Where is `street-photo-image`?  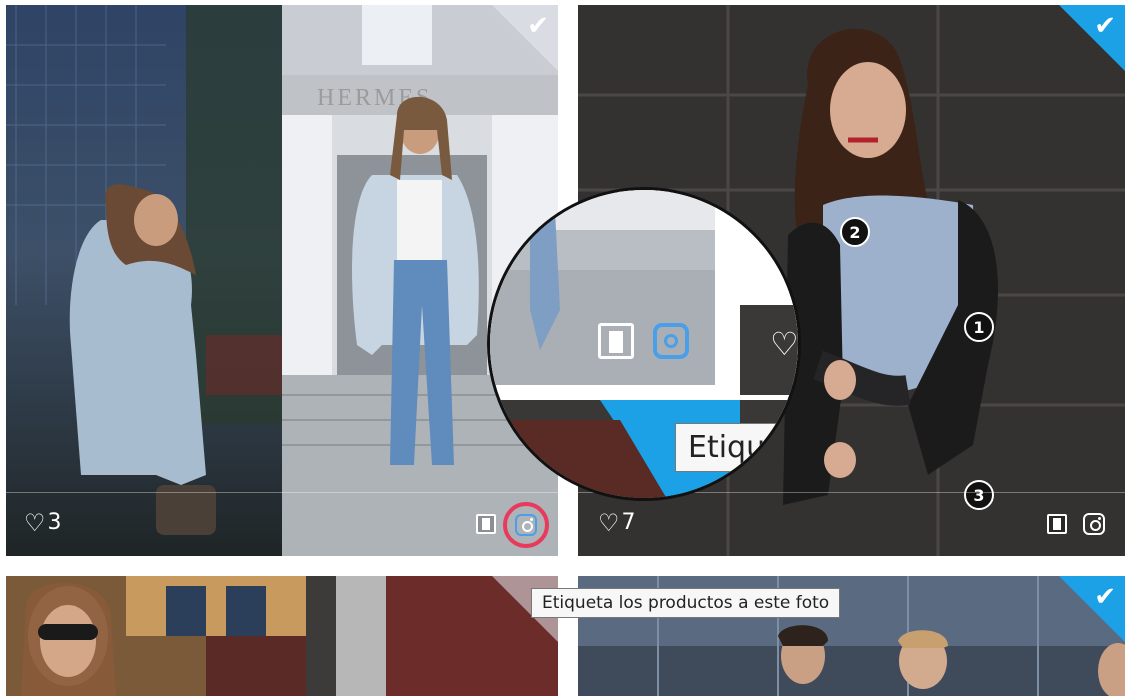 street-photo-image is located at coordinates (282, 636).